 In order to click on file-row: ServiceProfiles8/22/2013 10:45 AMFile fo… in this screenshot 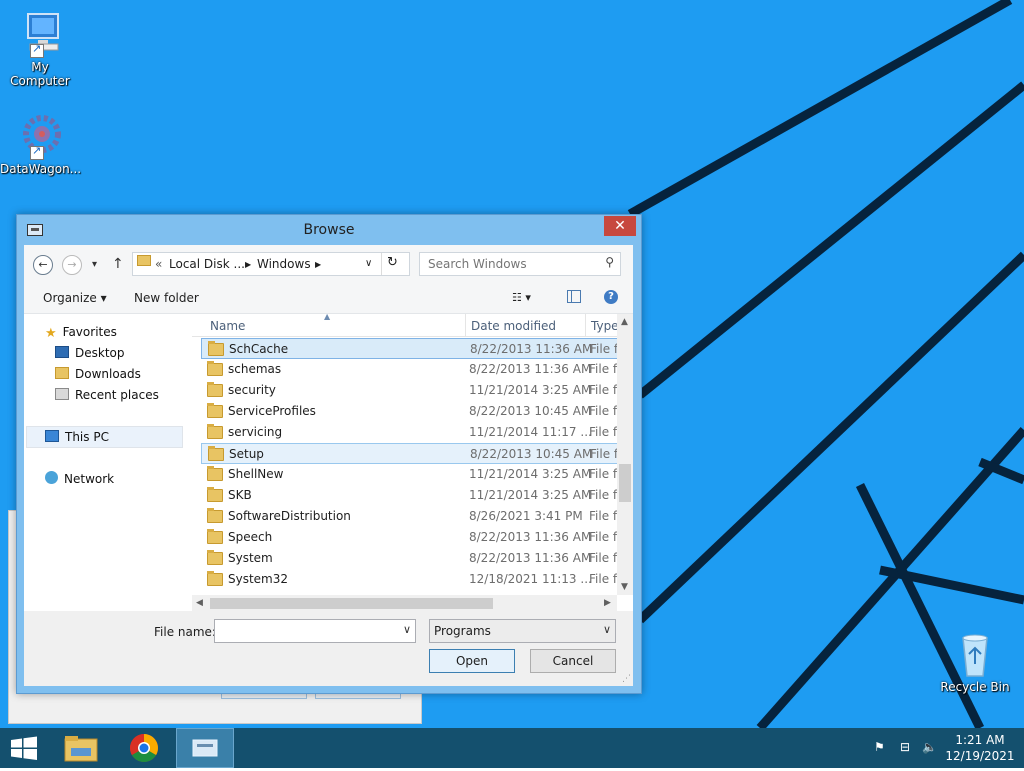, I will do `click(411, 411)`.